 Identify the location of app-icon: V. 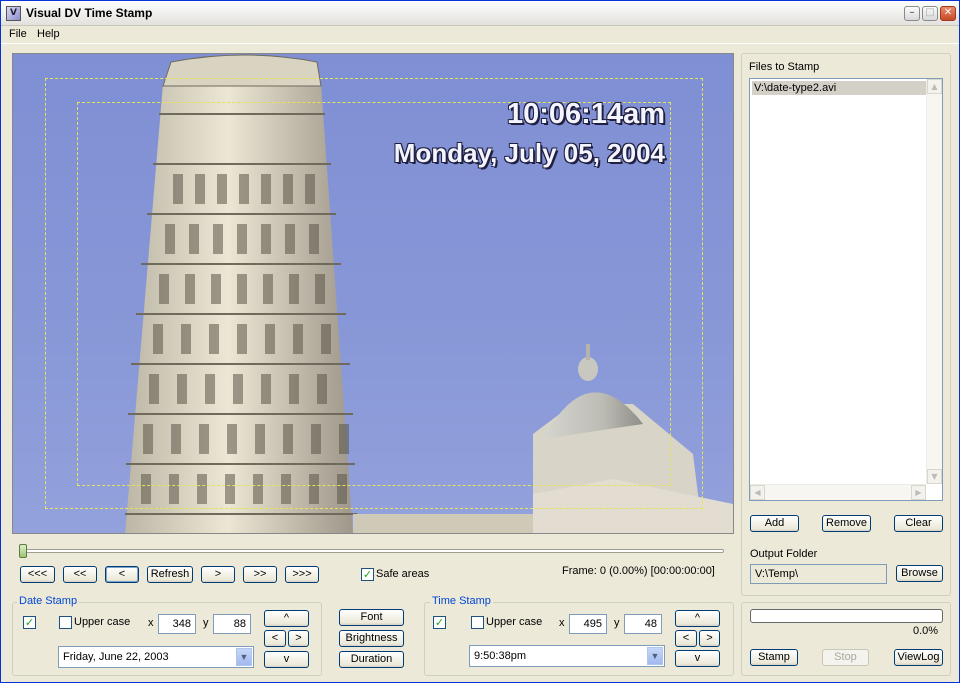
(13, 13).